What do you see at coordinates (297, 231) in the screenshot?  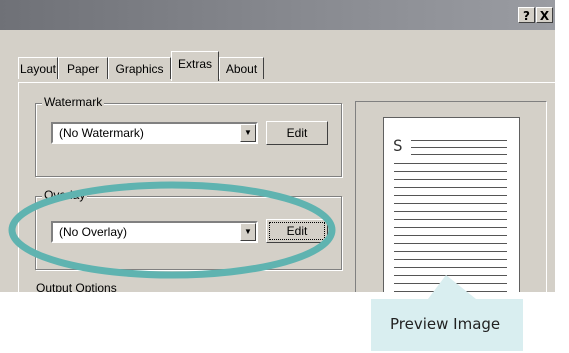 I see `overlay-edit-button: Edit` at bounding box center [297, 231].